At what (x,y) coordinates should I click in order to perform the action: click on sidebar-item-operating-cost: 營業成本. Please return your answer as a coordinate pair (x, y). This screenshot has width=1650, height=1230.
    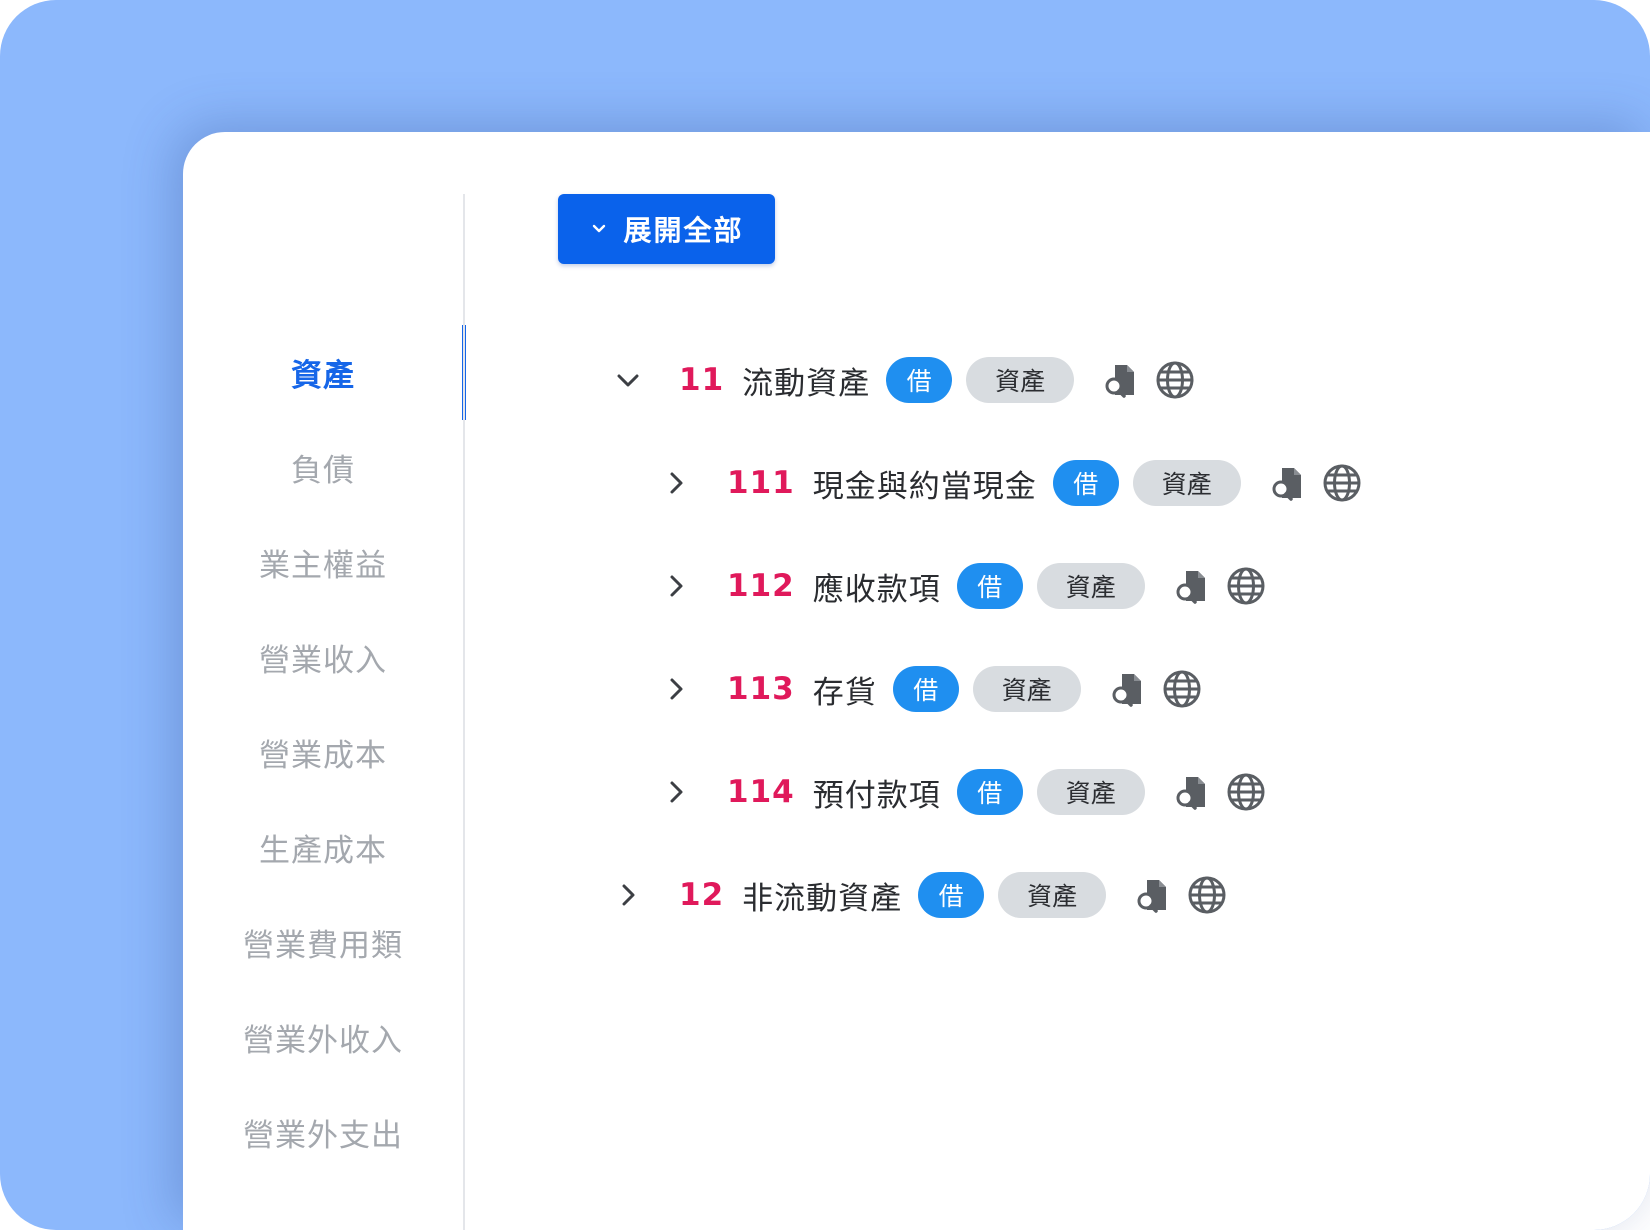
    Looking at the image, I should click on (323, 752).